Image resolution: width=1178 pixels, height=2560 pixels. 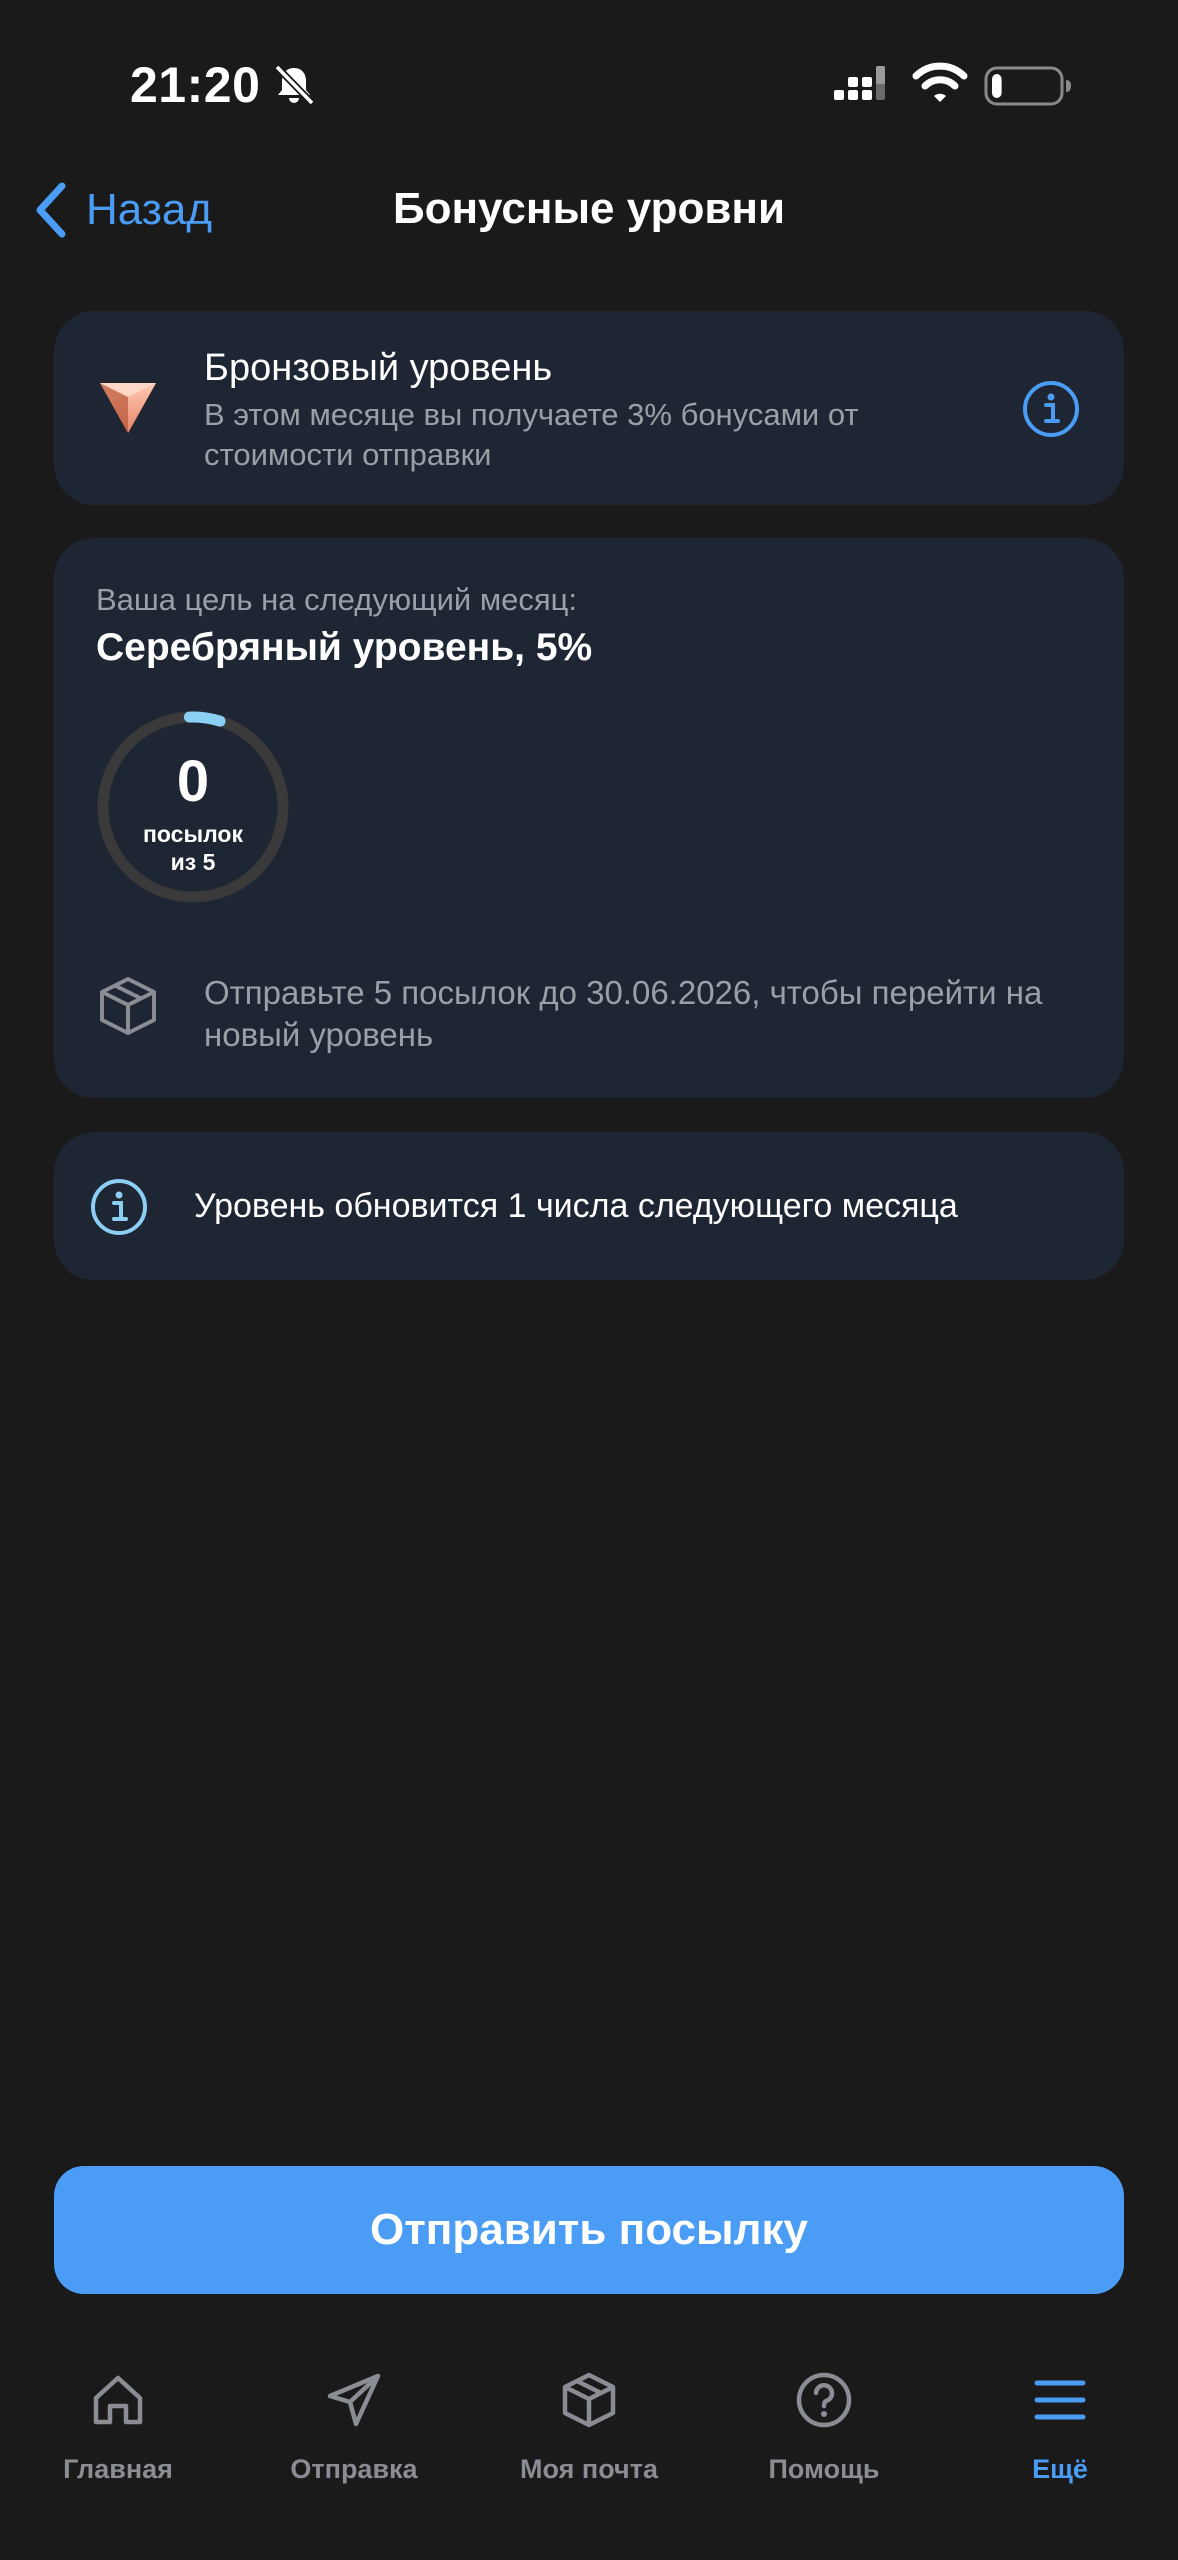 I want to click on goal-value: Серебряный уровень, 5%, so click(x=344, y=647).